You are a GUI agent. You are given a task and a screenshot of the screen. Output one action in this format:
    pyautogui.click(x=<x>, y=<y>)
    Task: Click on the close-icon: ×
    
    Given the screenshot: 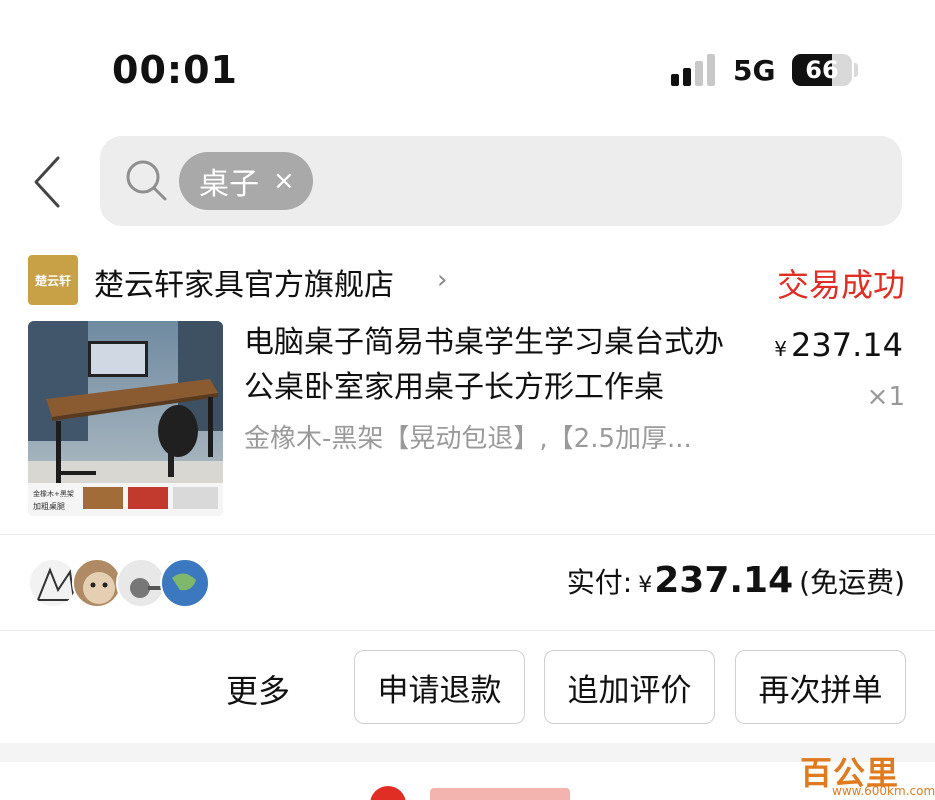 What is the action you would take?
    pyautogui.click(x=284, y=181)
    